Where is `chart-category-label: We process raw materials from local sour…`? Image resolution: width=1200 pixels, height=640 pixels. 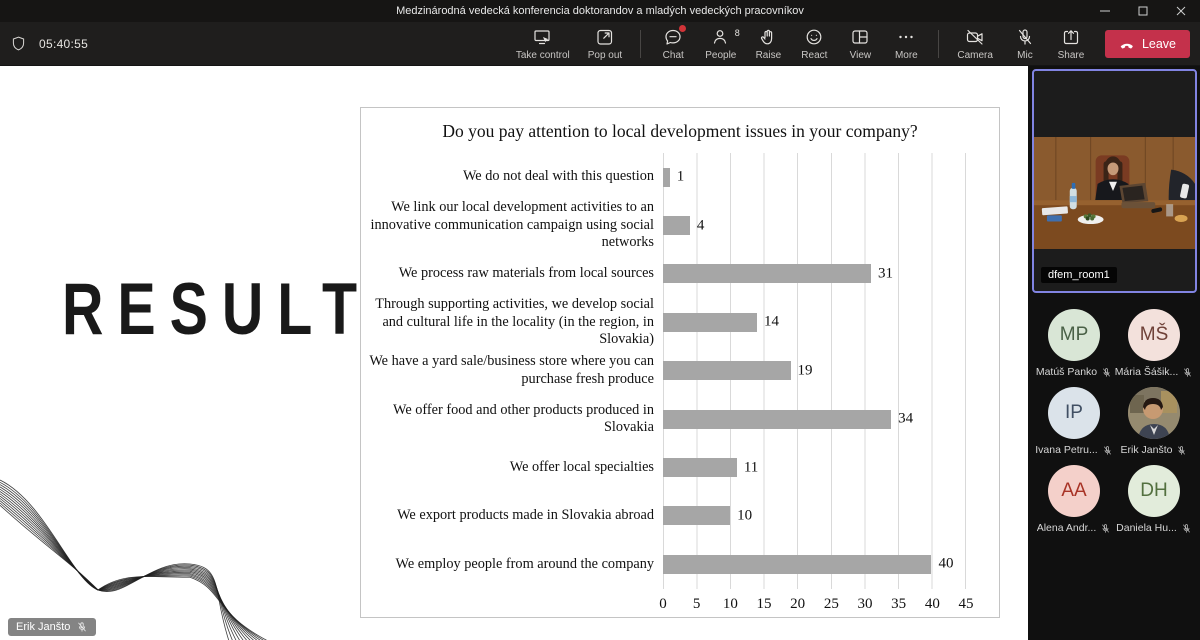 chart-category-label: We process raw materials from local sour… is located at coordinates (526, 273).